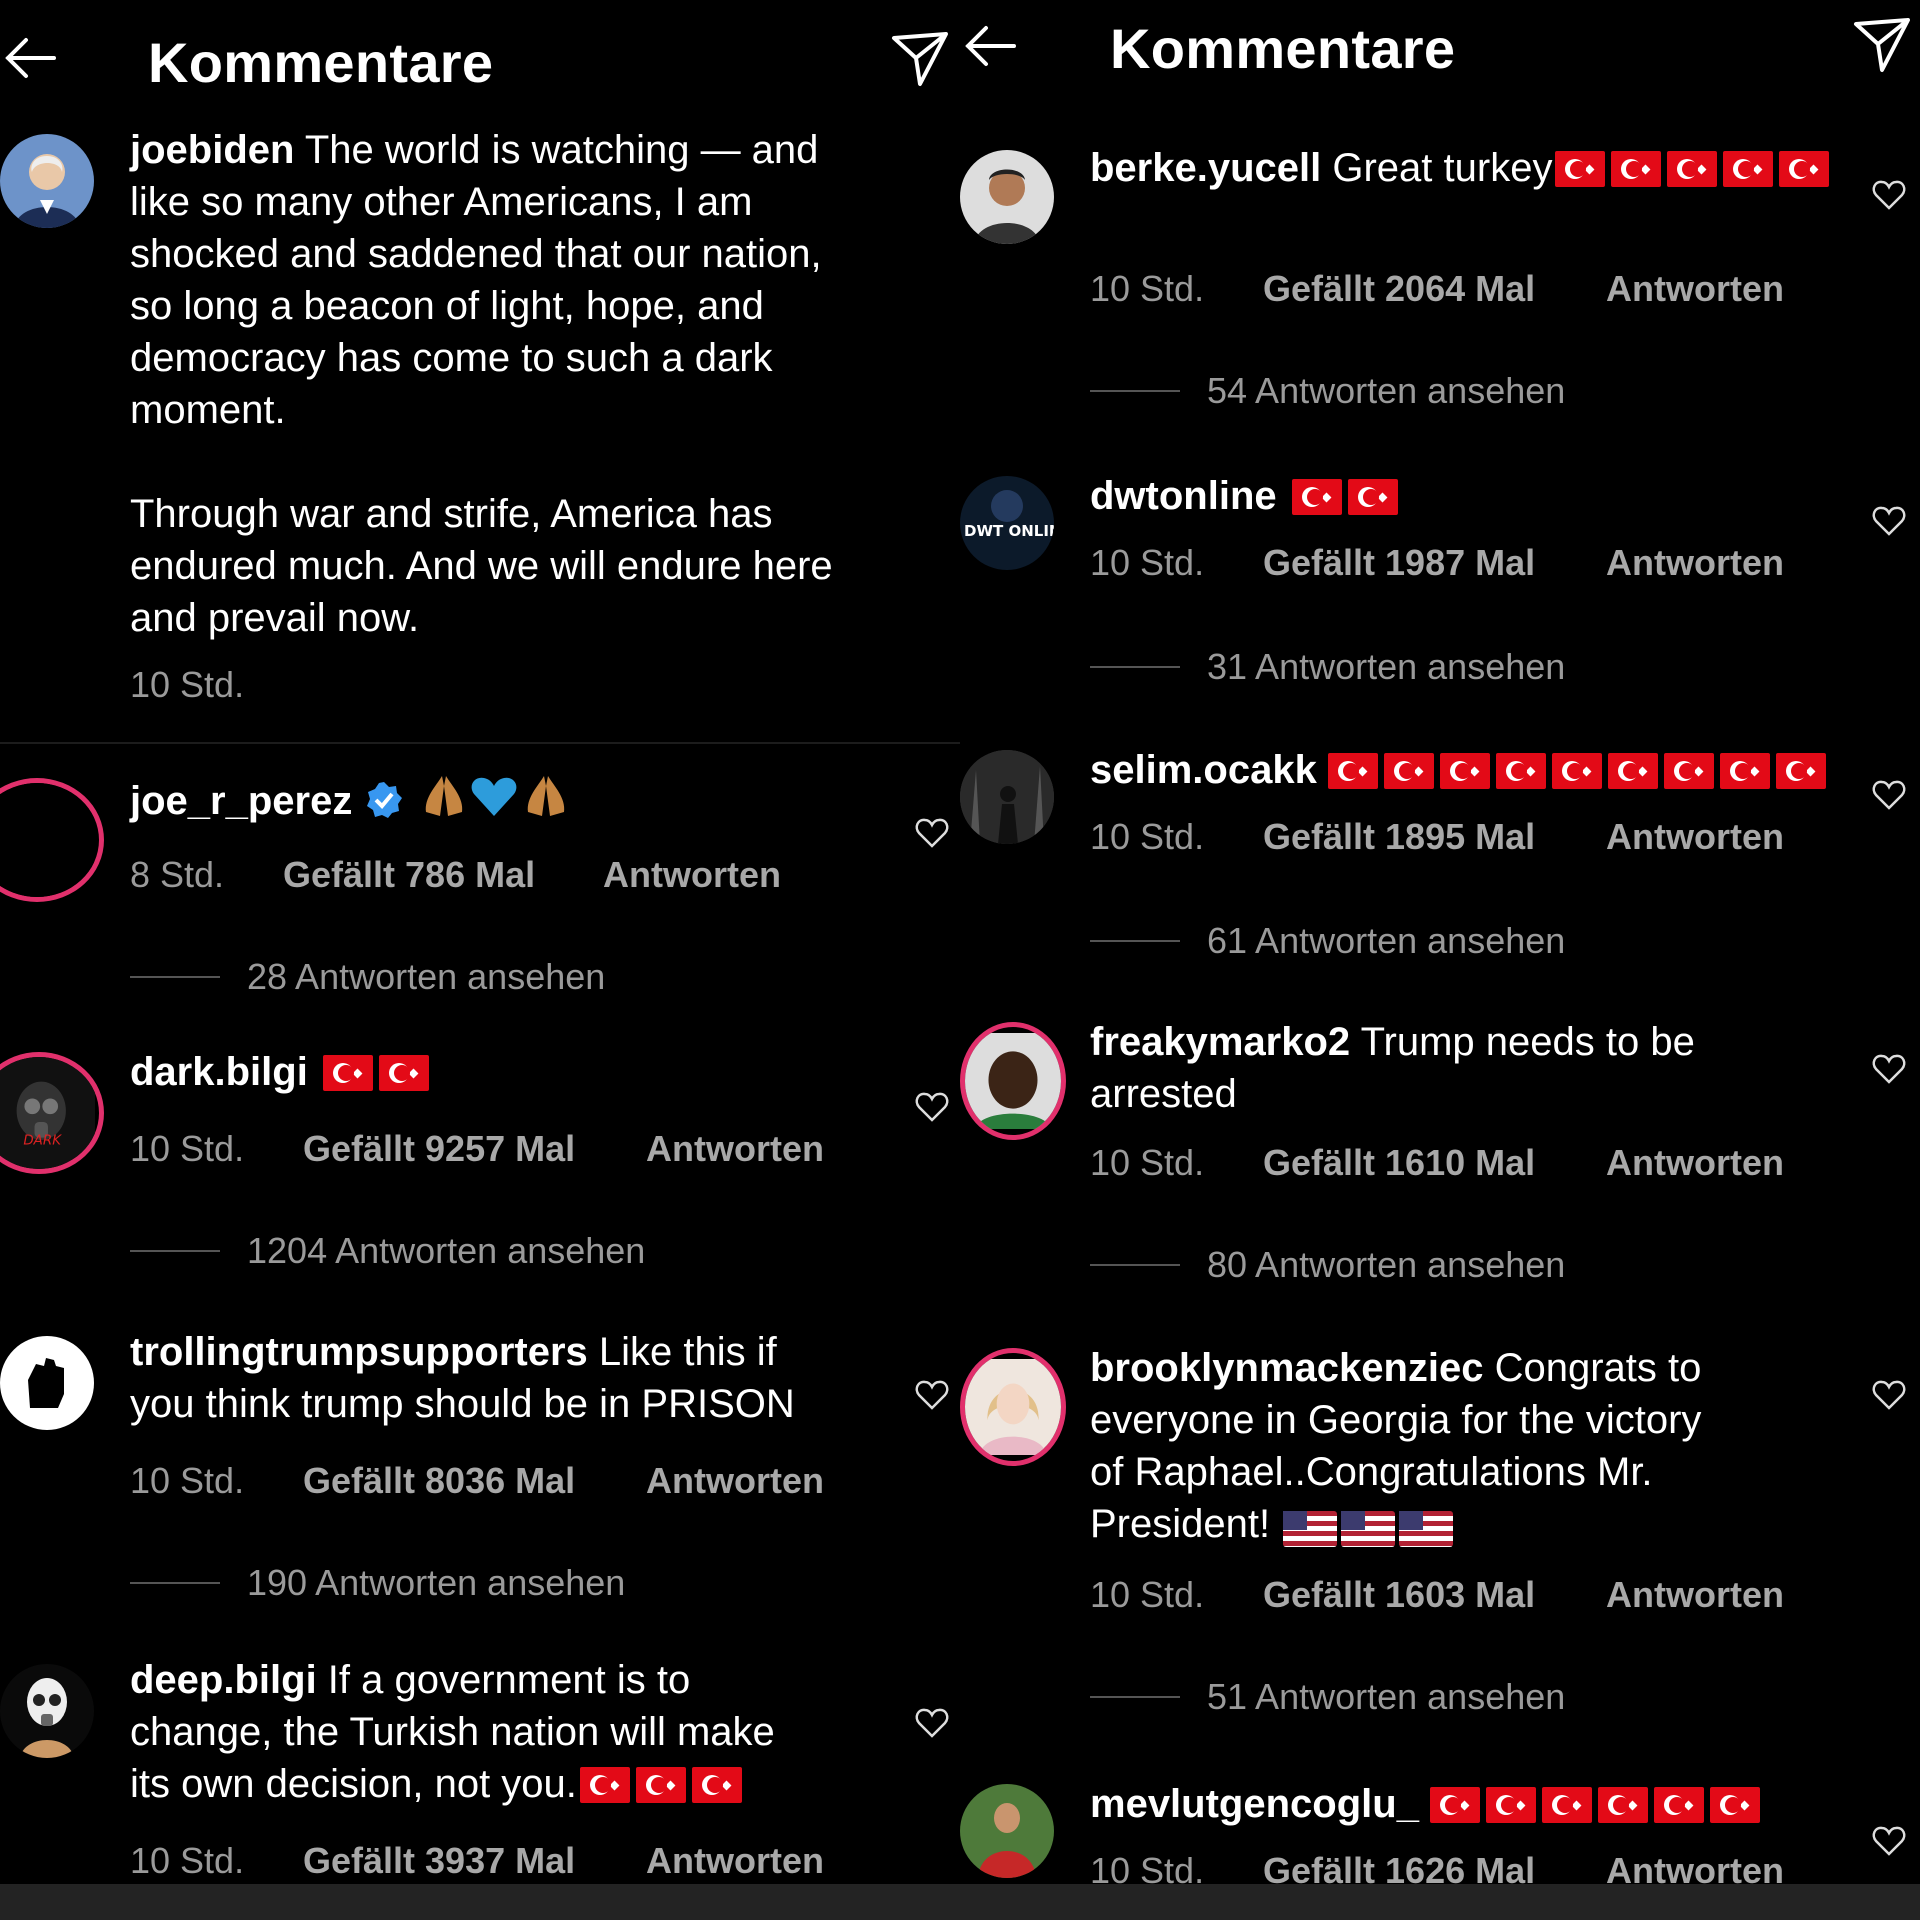 This screenshot has width=1920, height=1920. What do you see at coordinates (42, 1140) in the screenshot?
I see `svg-text: DARK` at bounding box center [42, 1140].